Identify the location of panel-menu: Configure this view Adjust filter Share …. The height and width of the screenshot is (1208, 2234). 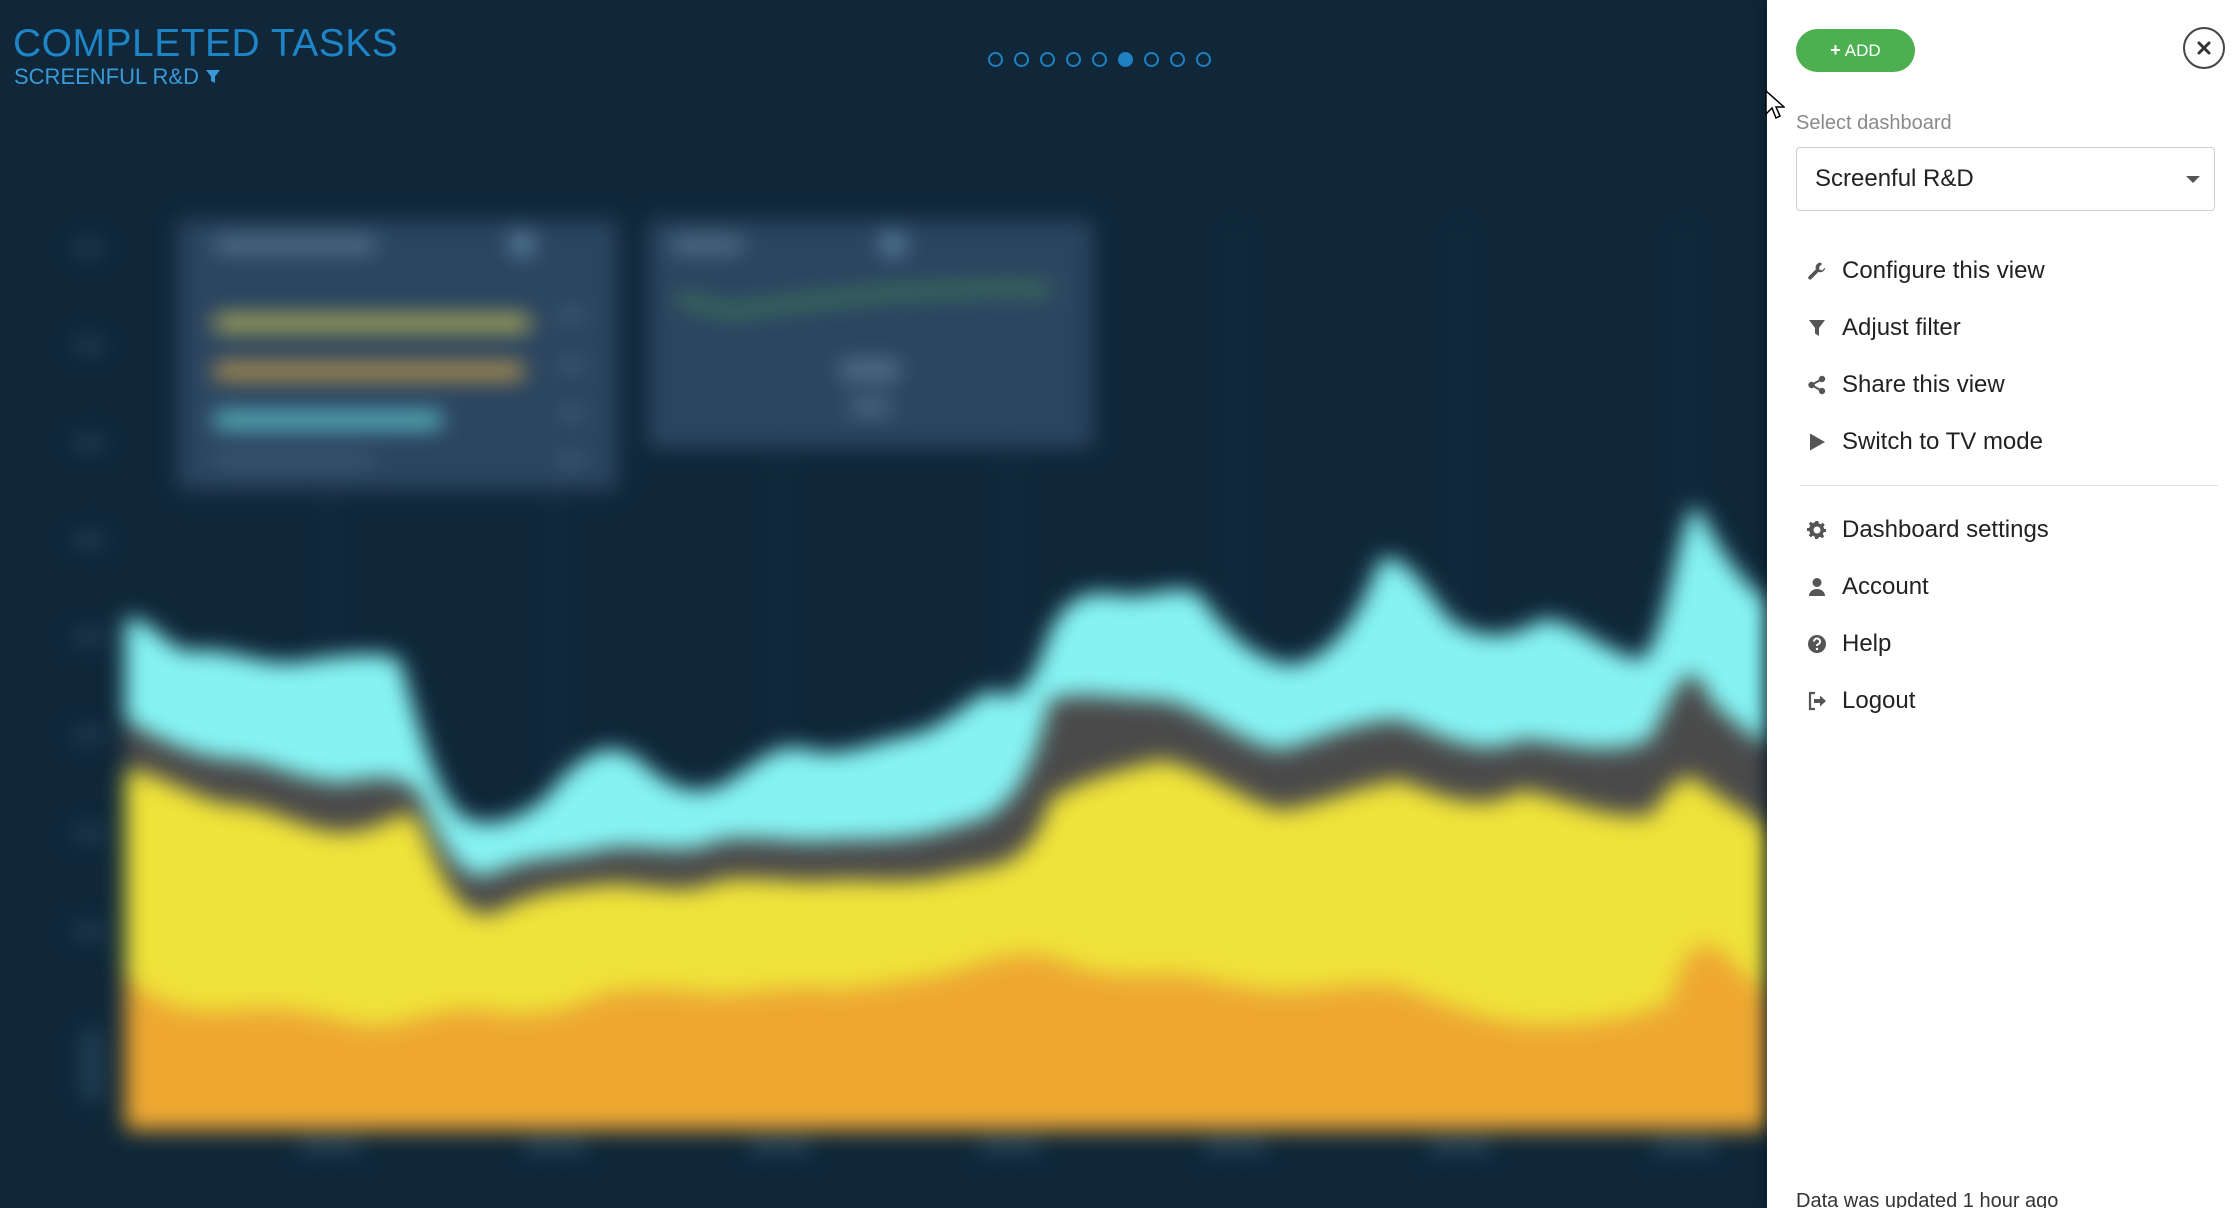
(2009, 485).